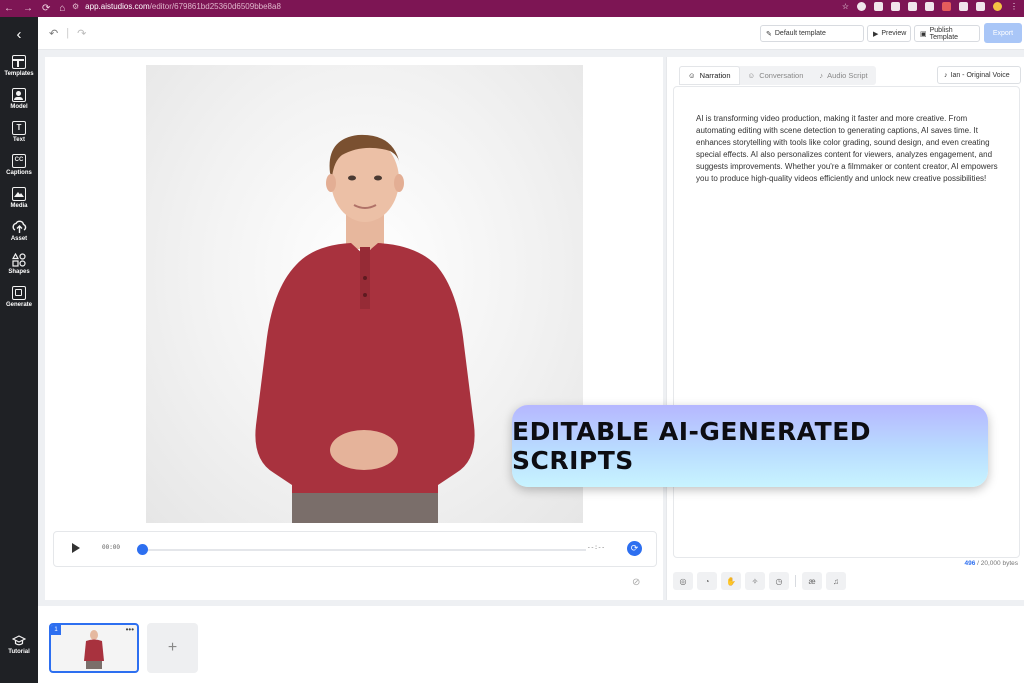 This screenshot has height=683, width=1024. I want to click on scene-strip: 1 ••• +, so click(531, 644).